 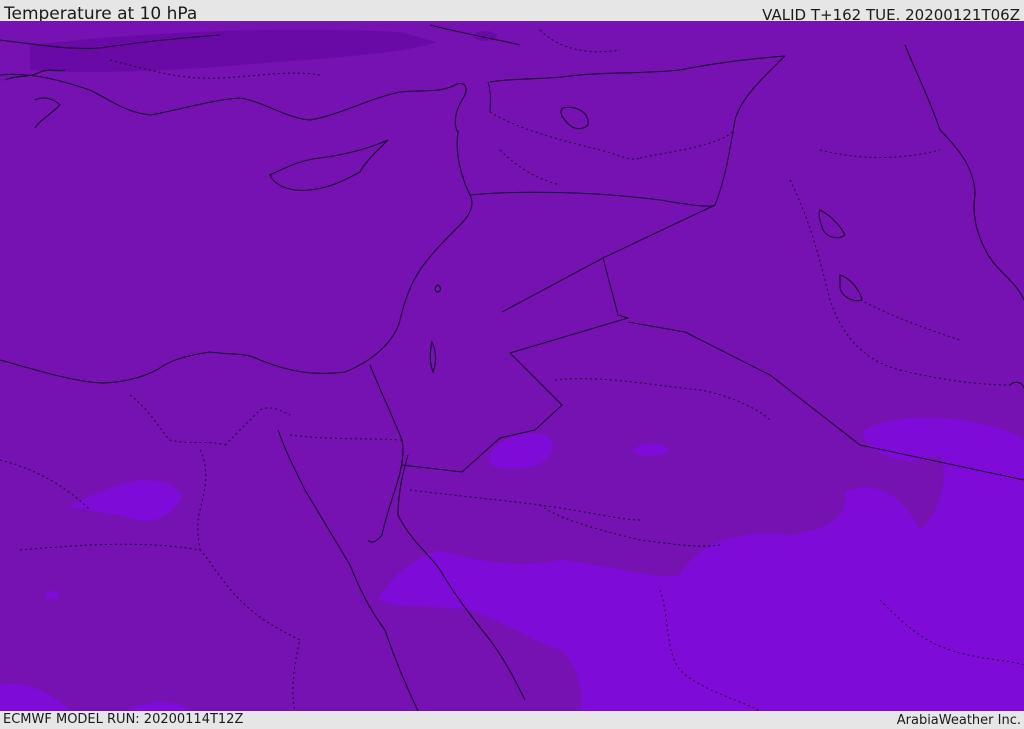 I want to click on temperature-contour-warm-patch, so click(x=52, y=595).